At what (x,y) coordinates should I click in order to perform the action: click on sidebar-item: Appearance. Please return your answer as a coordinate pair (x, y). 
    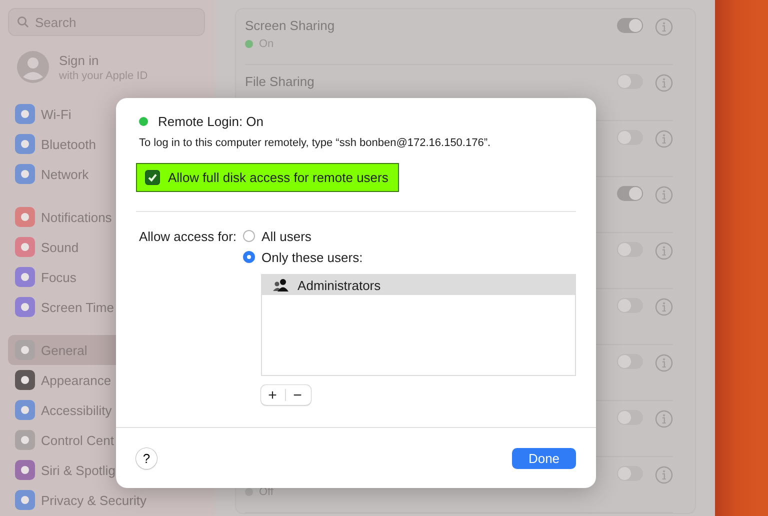
    Looking at the image, I should click on (106, 380).